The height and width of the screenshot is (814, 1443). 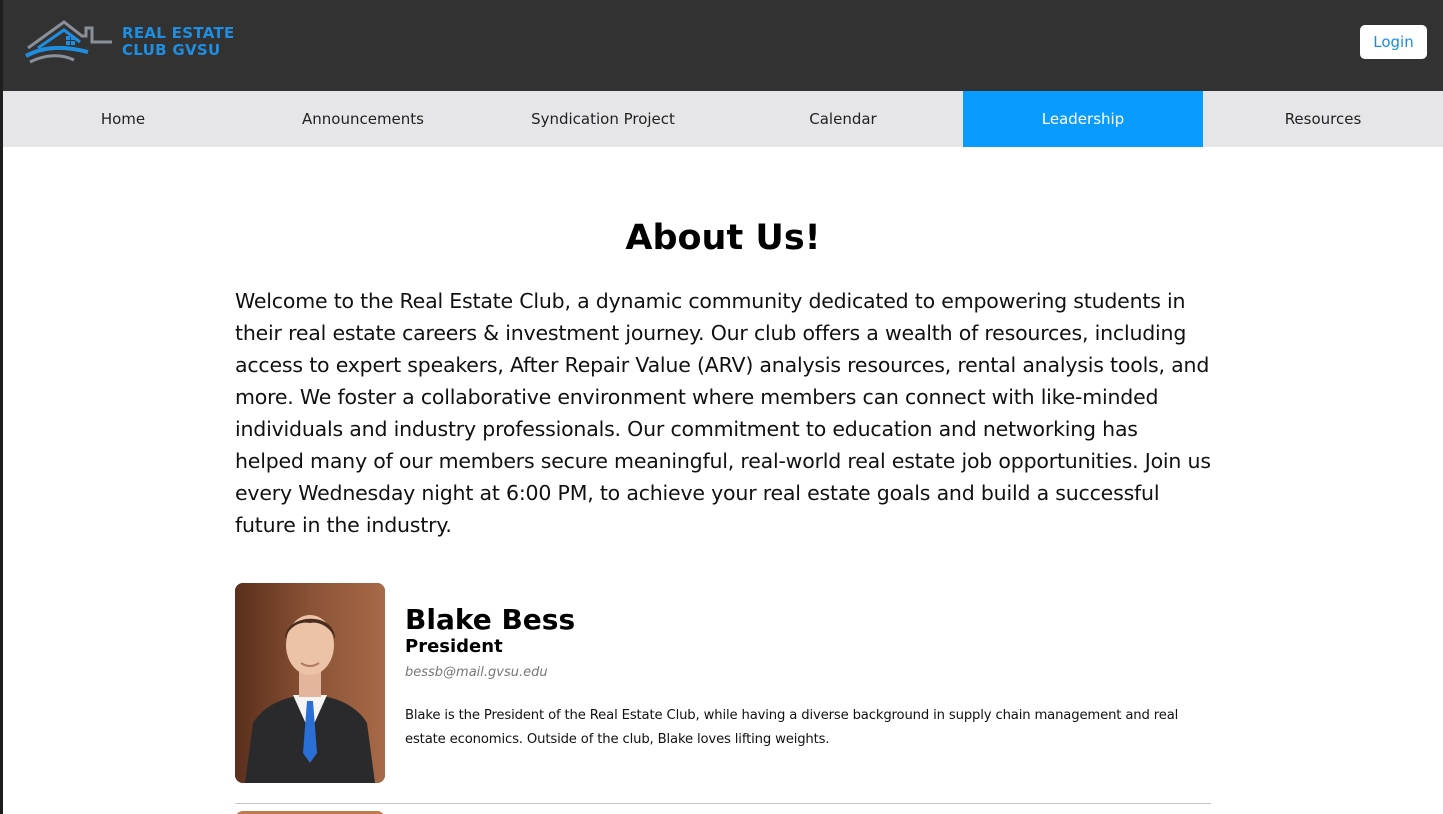 What do you see at coordinates (490, 619) in the screenshot?
I see `member-name: Blake Bess` at bounding box center [490, 619].